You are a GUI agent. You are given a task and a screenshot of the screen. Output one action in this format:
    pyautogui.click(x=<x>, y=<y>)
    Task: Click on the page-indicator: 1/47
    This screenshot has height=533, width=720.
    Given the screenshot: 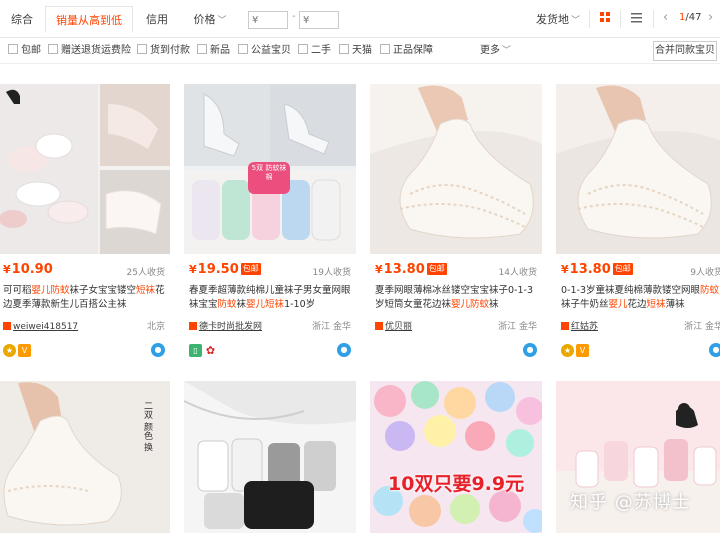 What is the action you would take?
    pyautogui.click(x=690, y=17)
    